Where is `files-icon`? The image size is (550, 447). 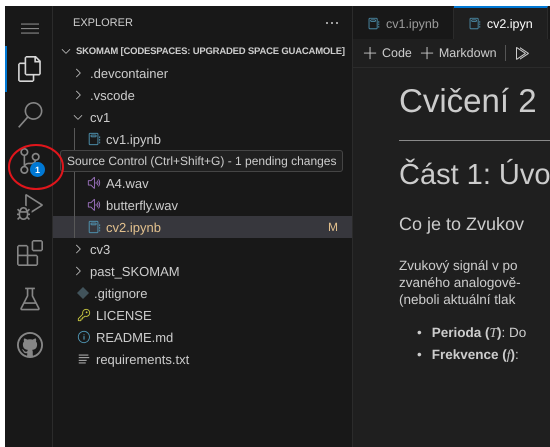
files-icon is located at coordinates (29, 69).